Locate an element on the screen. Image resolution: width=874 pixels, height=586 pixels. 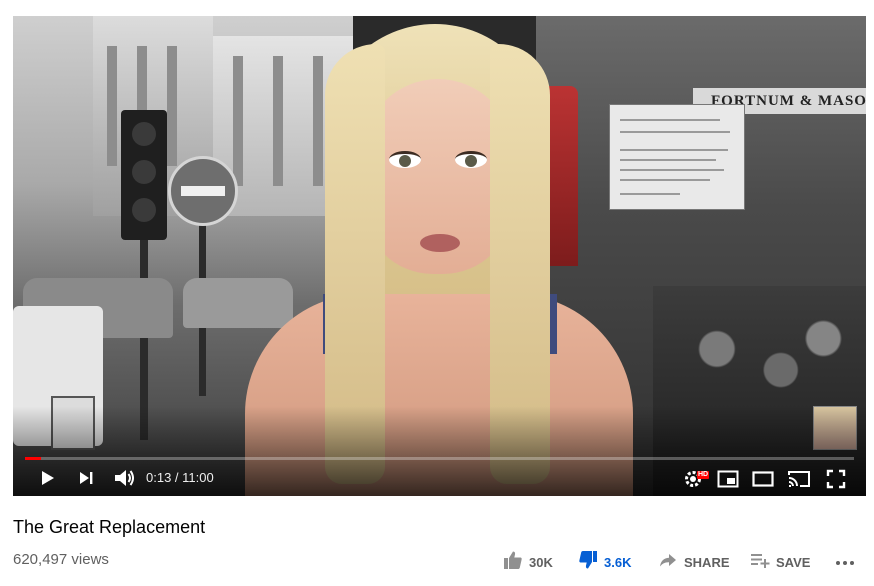
fullscreen-icon is located at coordinates (836, 481).